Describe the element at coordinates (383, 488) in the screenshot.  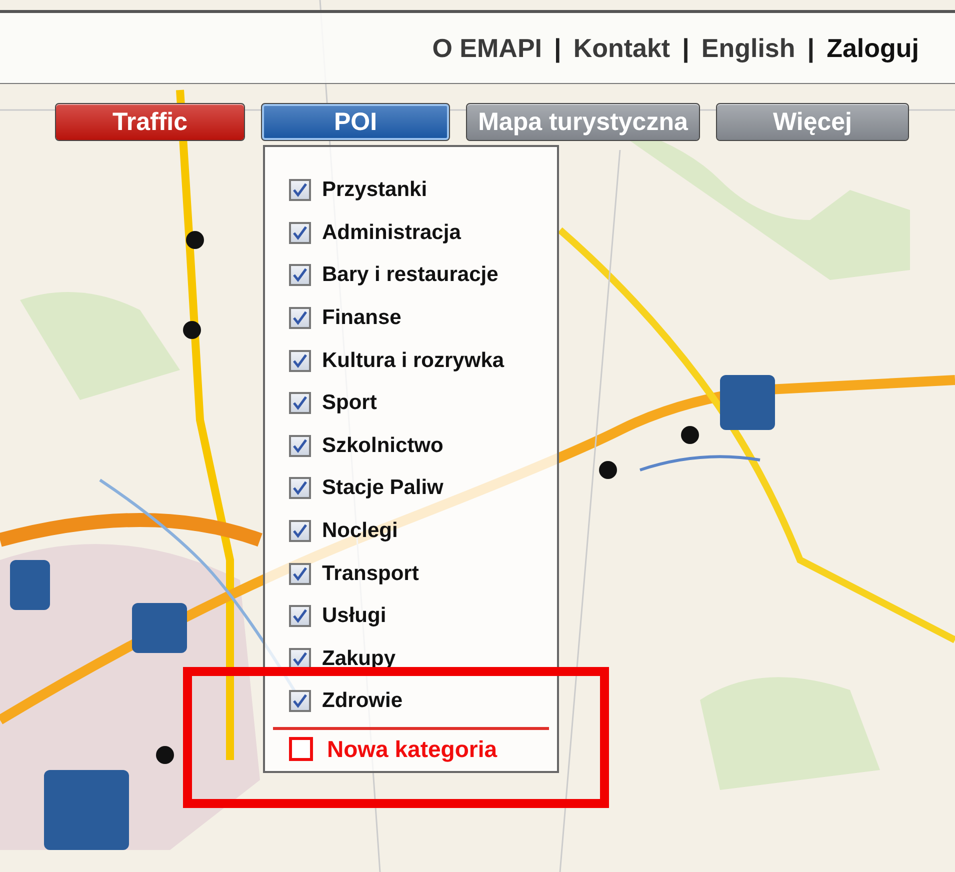
I see `category-label: Stacje Paliw` at that location.